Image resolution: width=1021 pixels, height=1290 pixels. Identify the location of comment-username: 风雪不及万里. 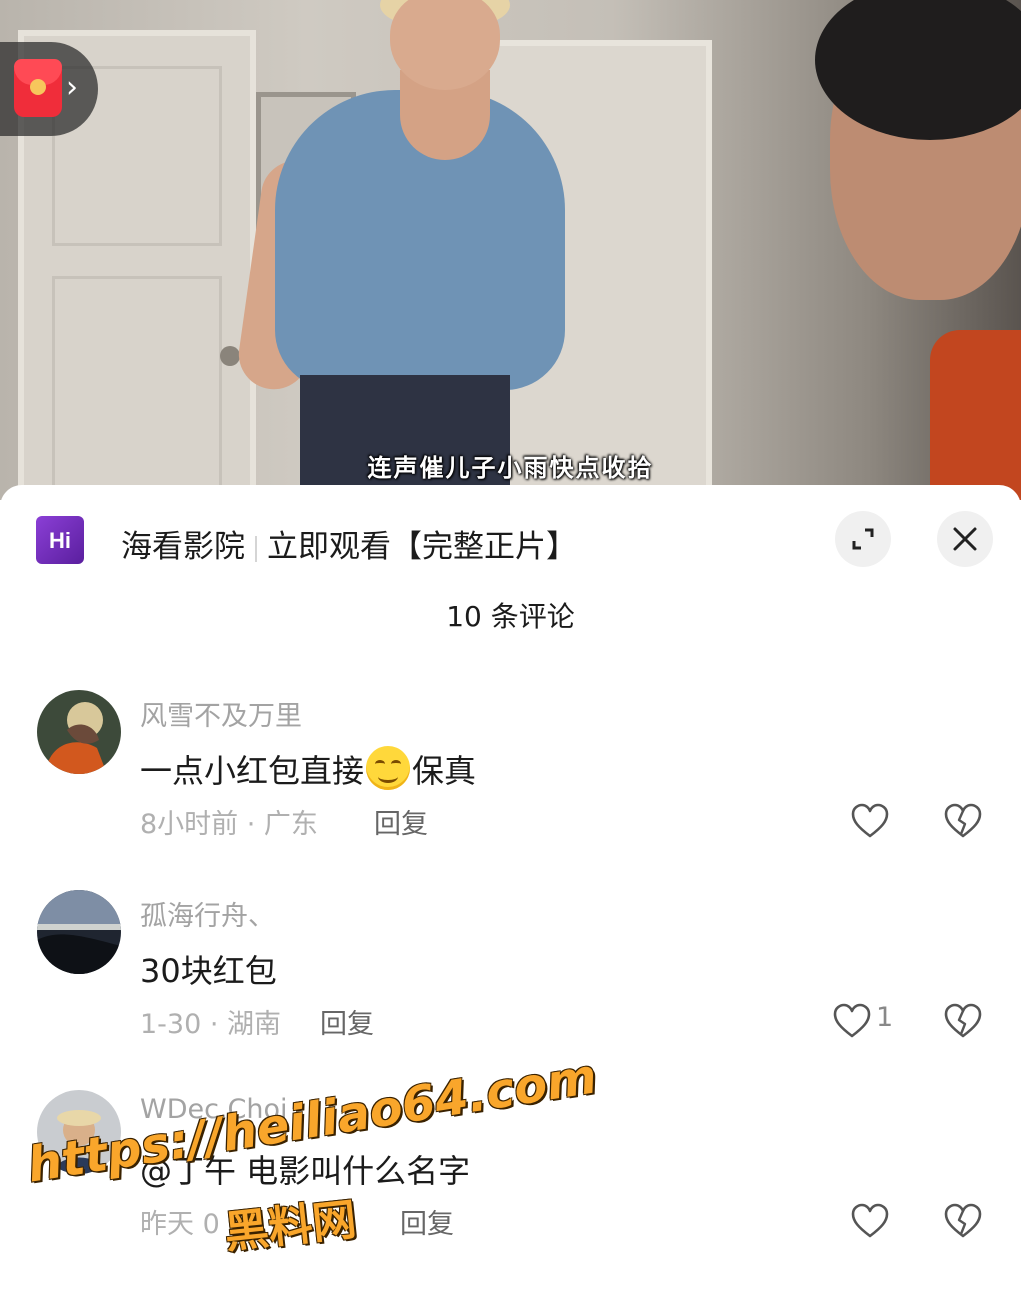
(221, 713).